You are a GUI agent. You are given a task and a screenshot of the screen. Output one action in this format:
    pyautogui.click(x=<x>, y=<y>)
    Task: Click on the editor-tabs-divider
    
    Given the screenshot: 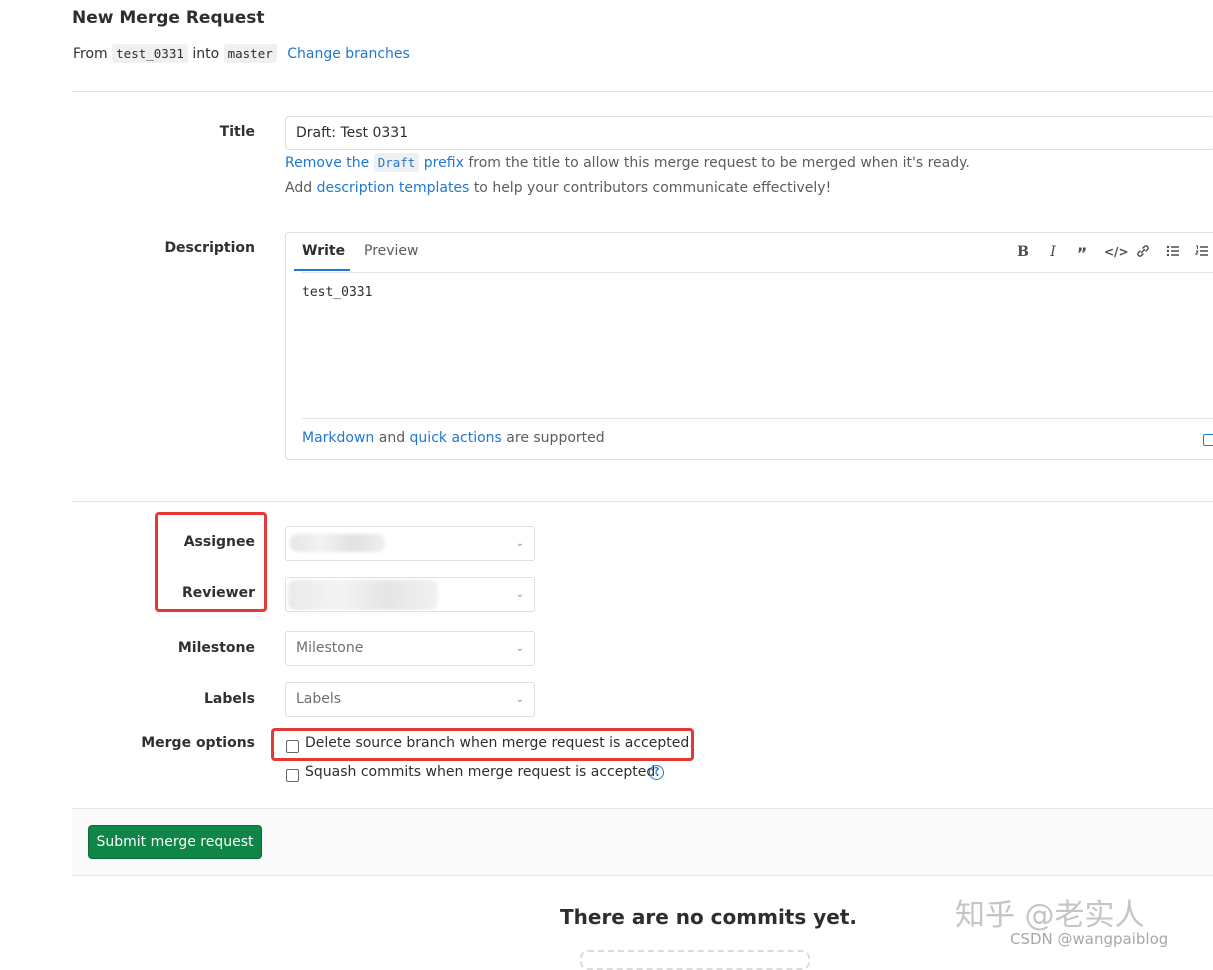 What is the action you would take?
    pyautogui.click(x=757, y=272)
    